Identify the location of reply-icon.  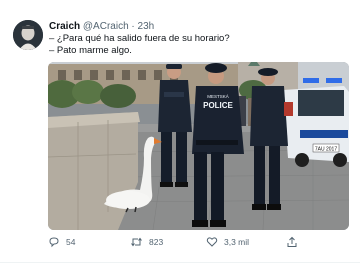
(54, 242).